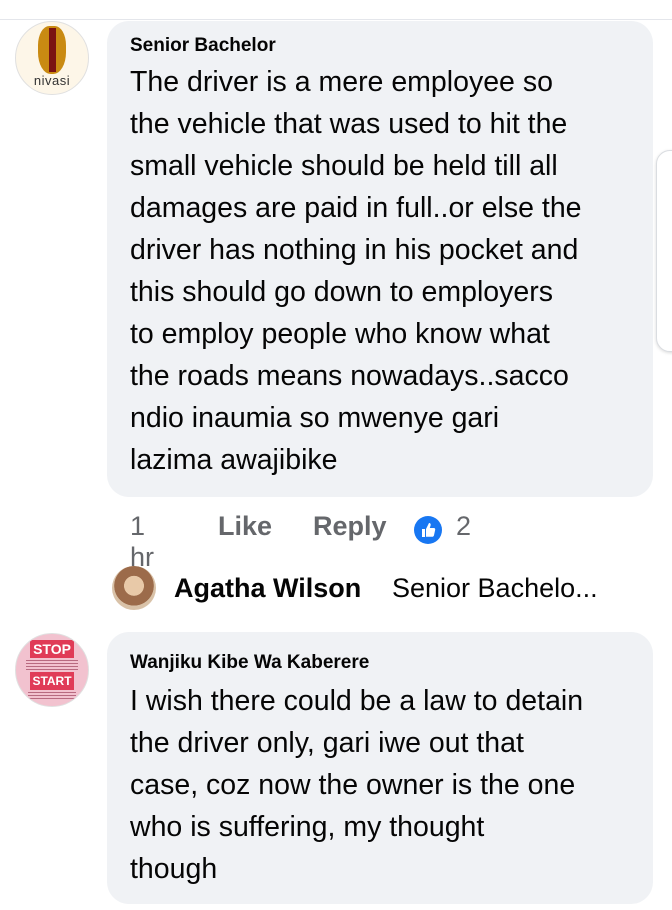  I want to click on comment-line: I wish there could be a law to detain, so click(357, 701).